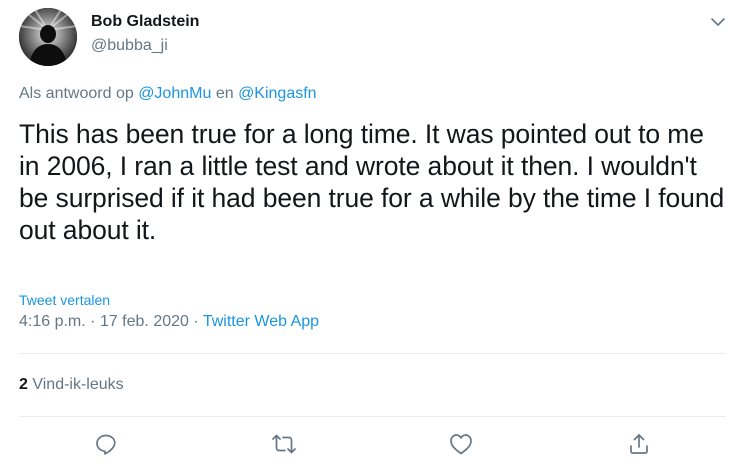  I want to click on heart-icon, so click(461, 446).